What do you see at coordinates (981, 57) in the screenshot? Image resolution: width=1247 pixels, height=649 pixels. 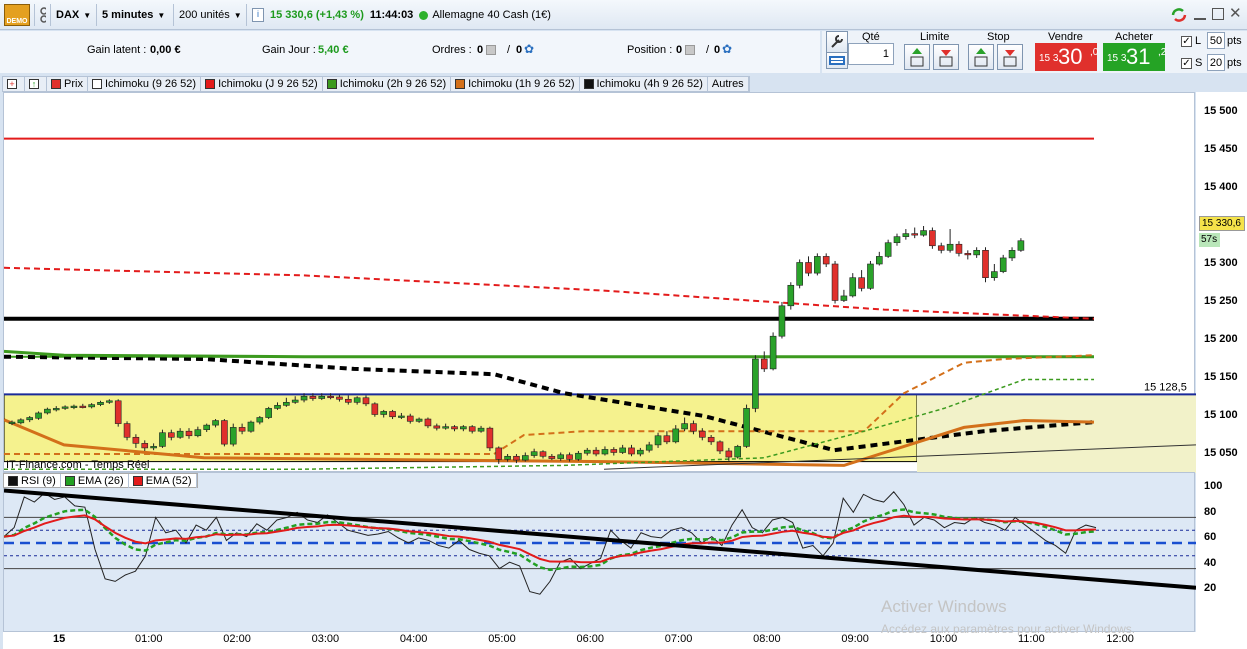 I see `stop-buy-icon` at bounding box center [981, 57].